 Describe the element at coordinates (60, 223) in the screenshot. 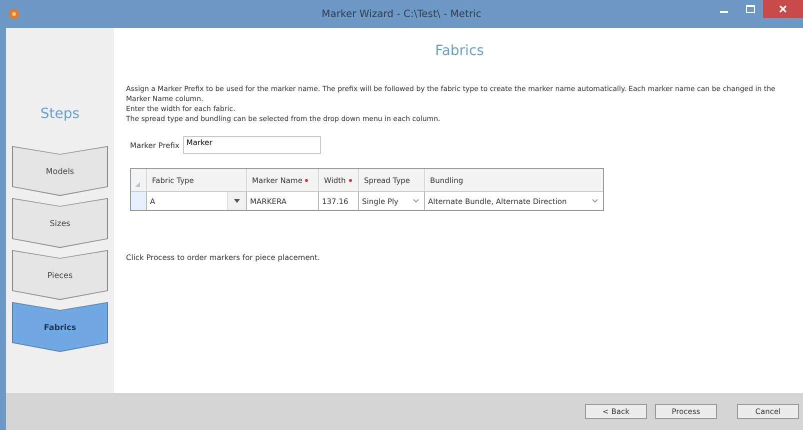

I see `step-button: Sizes` at that location.